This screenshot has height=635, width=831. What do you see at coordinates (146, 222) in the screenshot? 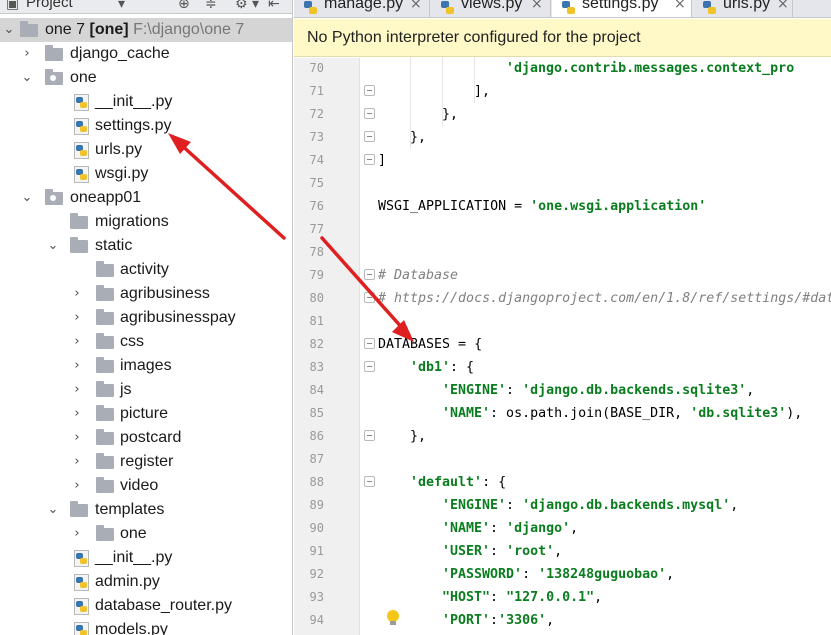
I see `tree-item-migrations: migrations` at bounding box center [146, 222].